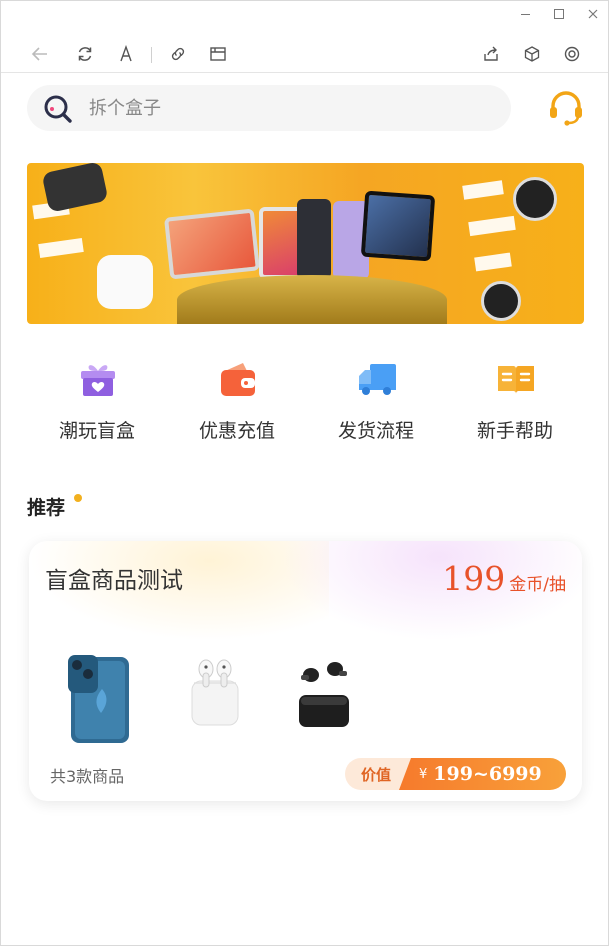 The height and width of the screenshot is (946, 609). Describe the element at coordinates (58, 109) in the screenshot. I see `search-icon` at that location.